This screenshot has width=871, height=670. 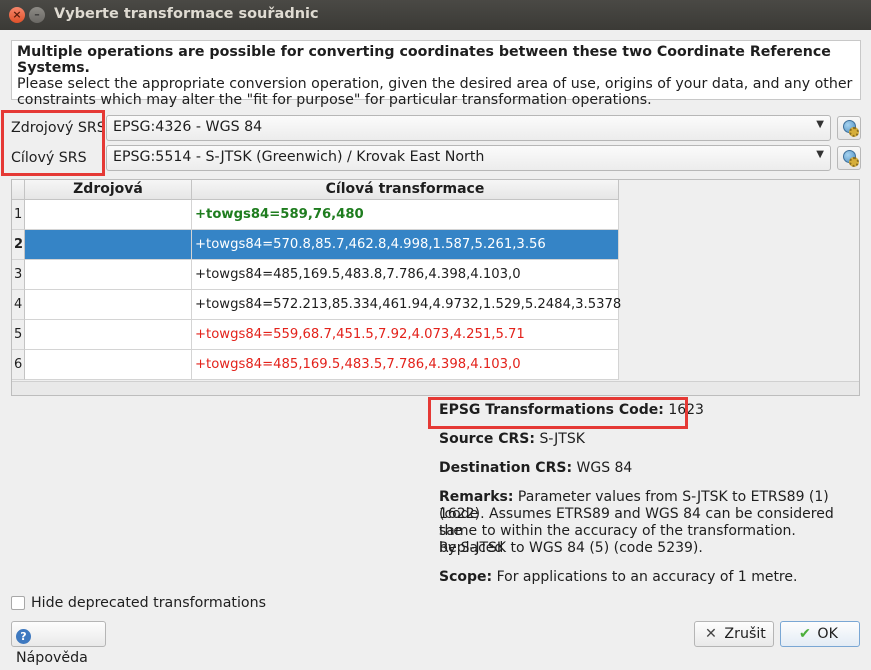 I want to click on row-number: 5, so click(x=18, y=335).